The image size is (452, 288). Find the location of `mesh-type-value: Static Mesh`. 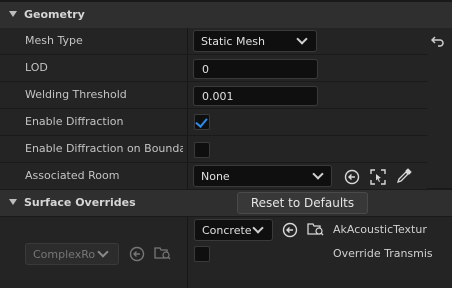

mesh-type-value: Static Mesh is located at coordinates (233, 41).